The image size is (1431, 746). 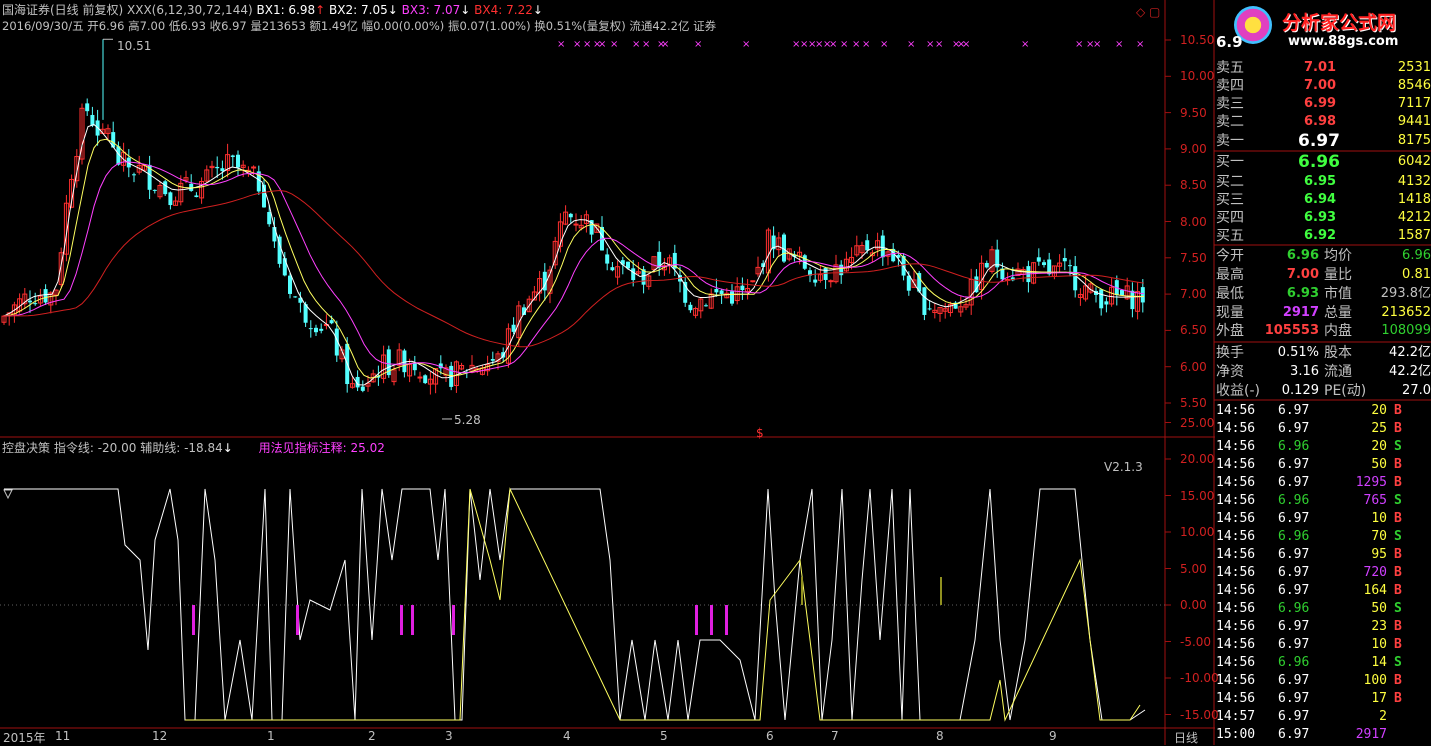 I want to click on dollar-marker: $, so click(x=760, y=433).